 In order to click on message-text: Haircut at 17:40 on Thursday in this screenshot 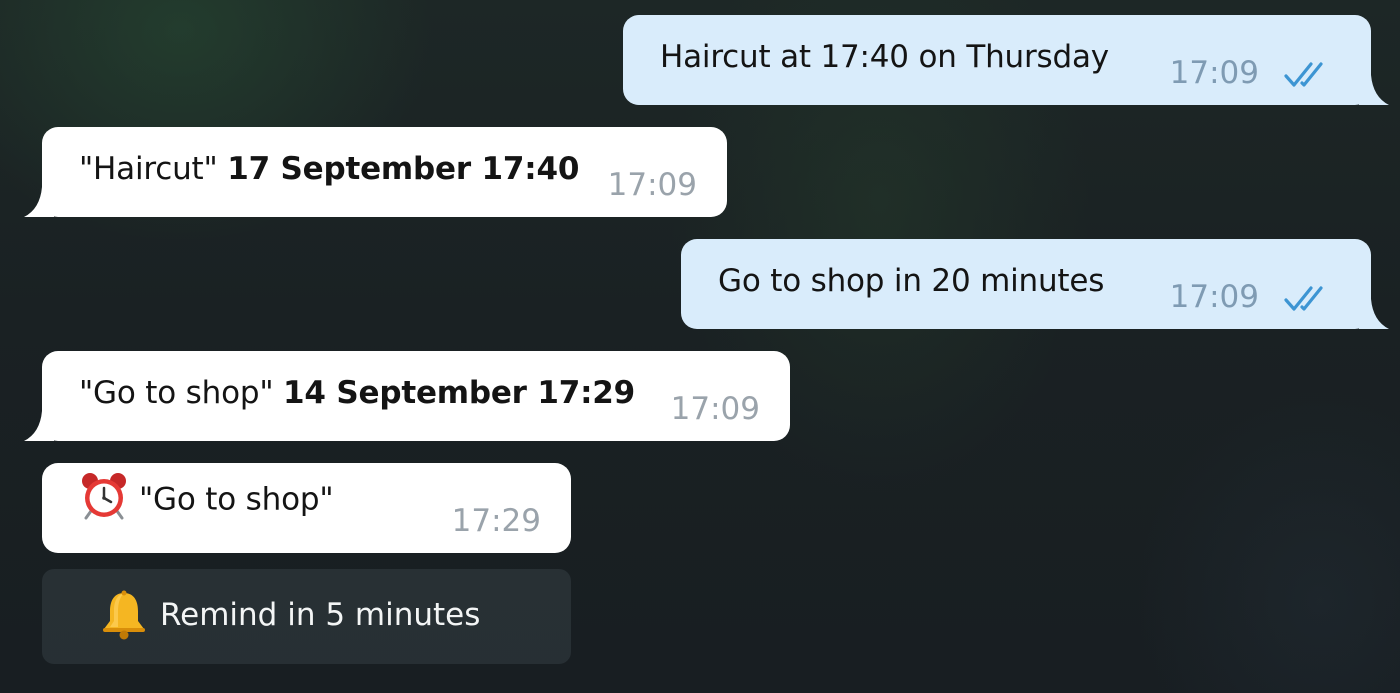, I will do `click(884, 57)`.